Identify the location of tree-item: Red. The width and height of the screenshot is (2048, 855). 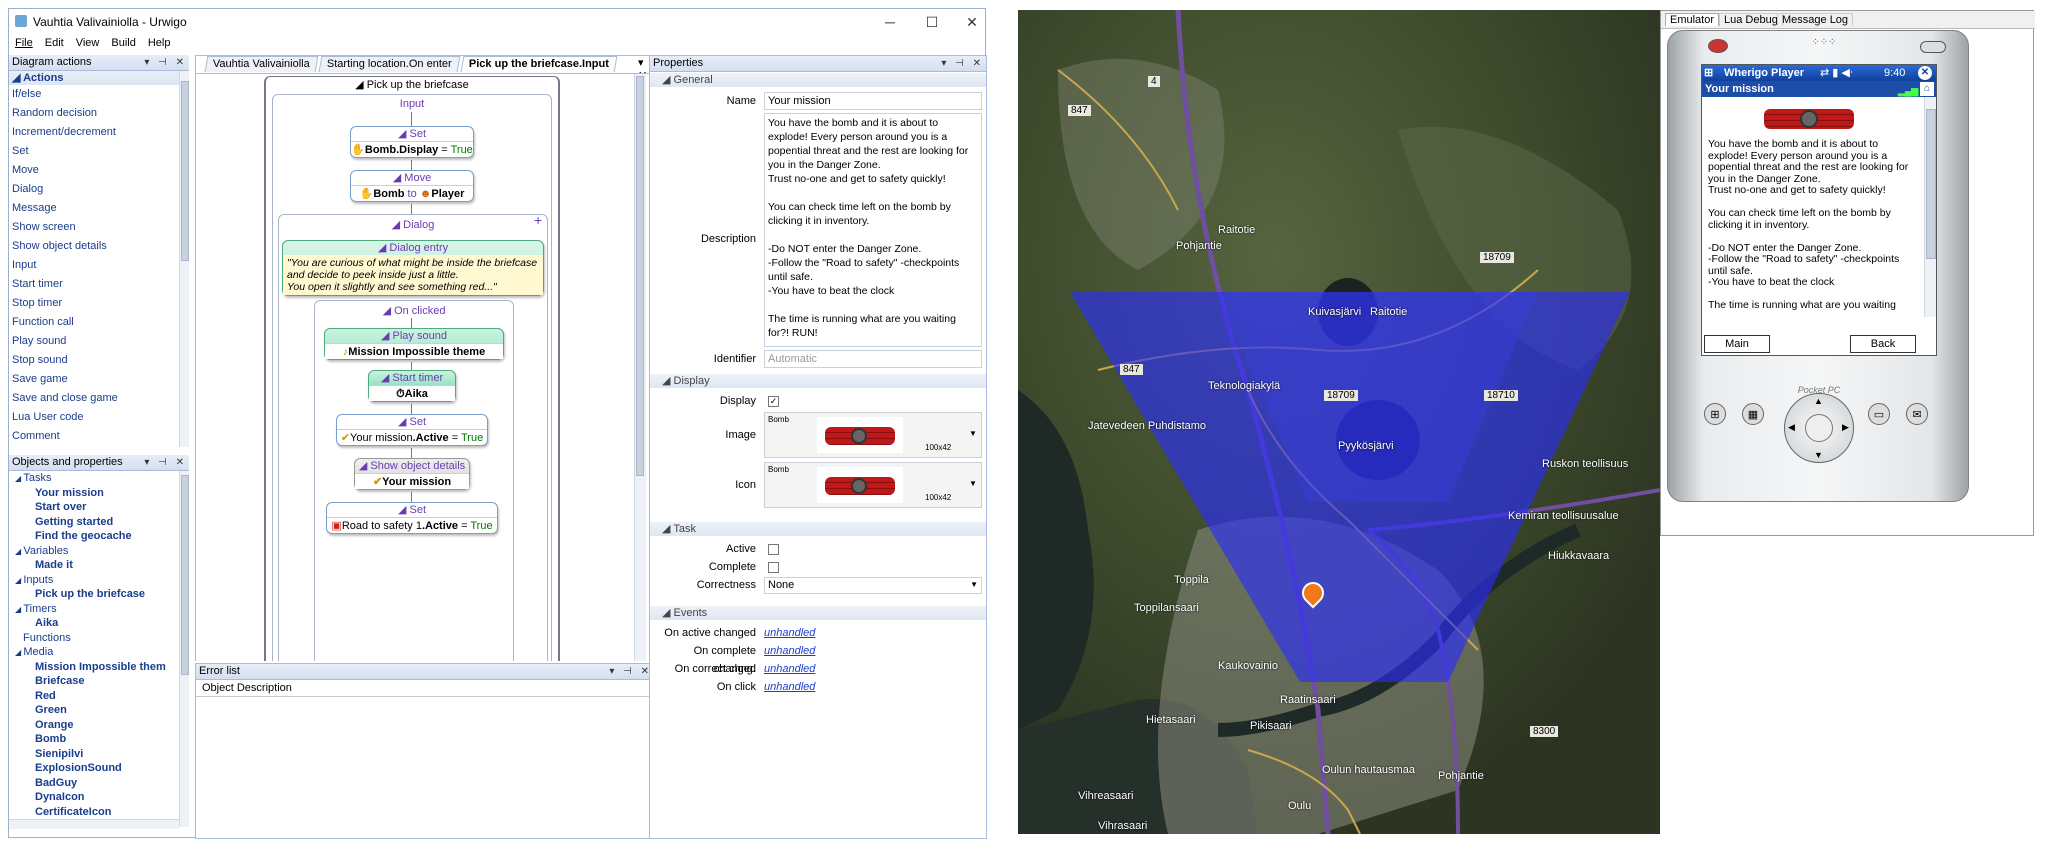
(94, 696).